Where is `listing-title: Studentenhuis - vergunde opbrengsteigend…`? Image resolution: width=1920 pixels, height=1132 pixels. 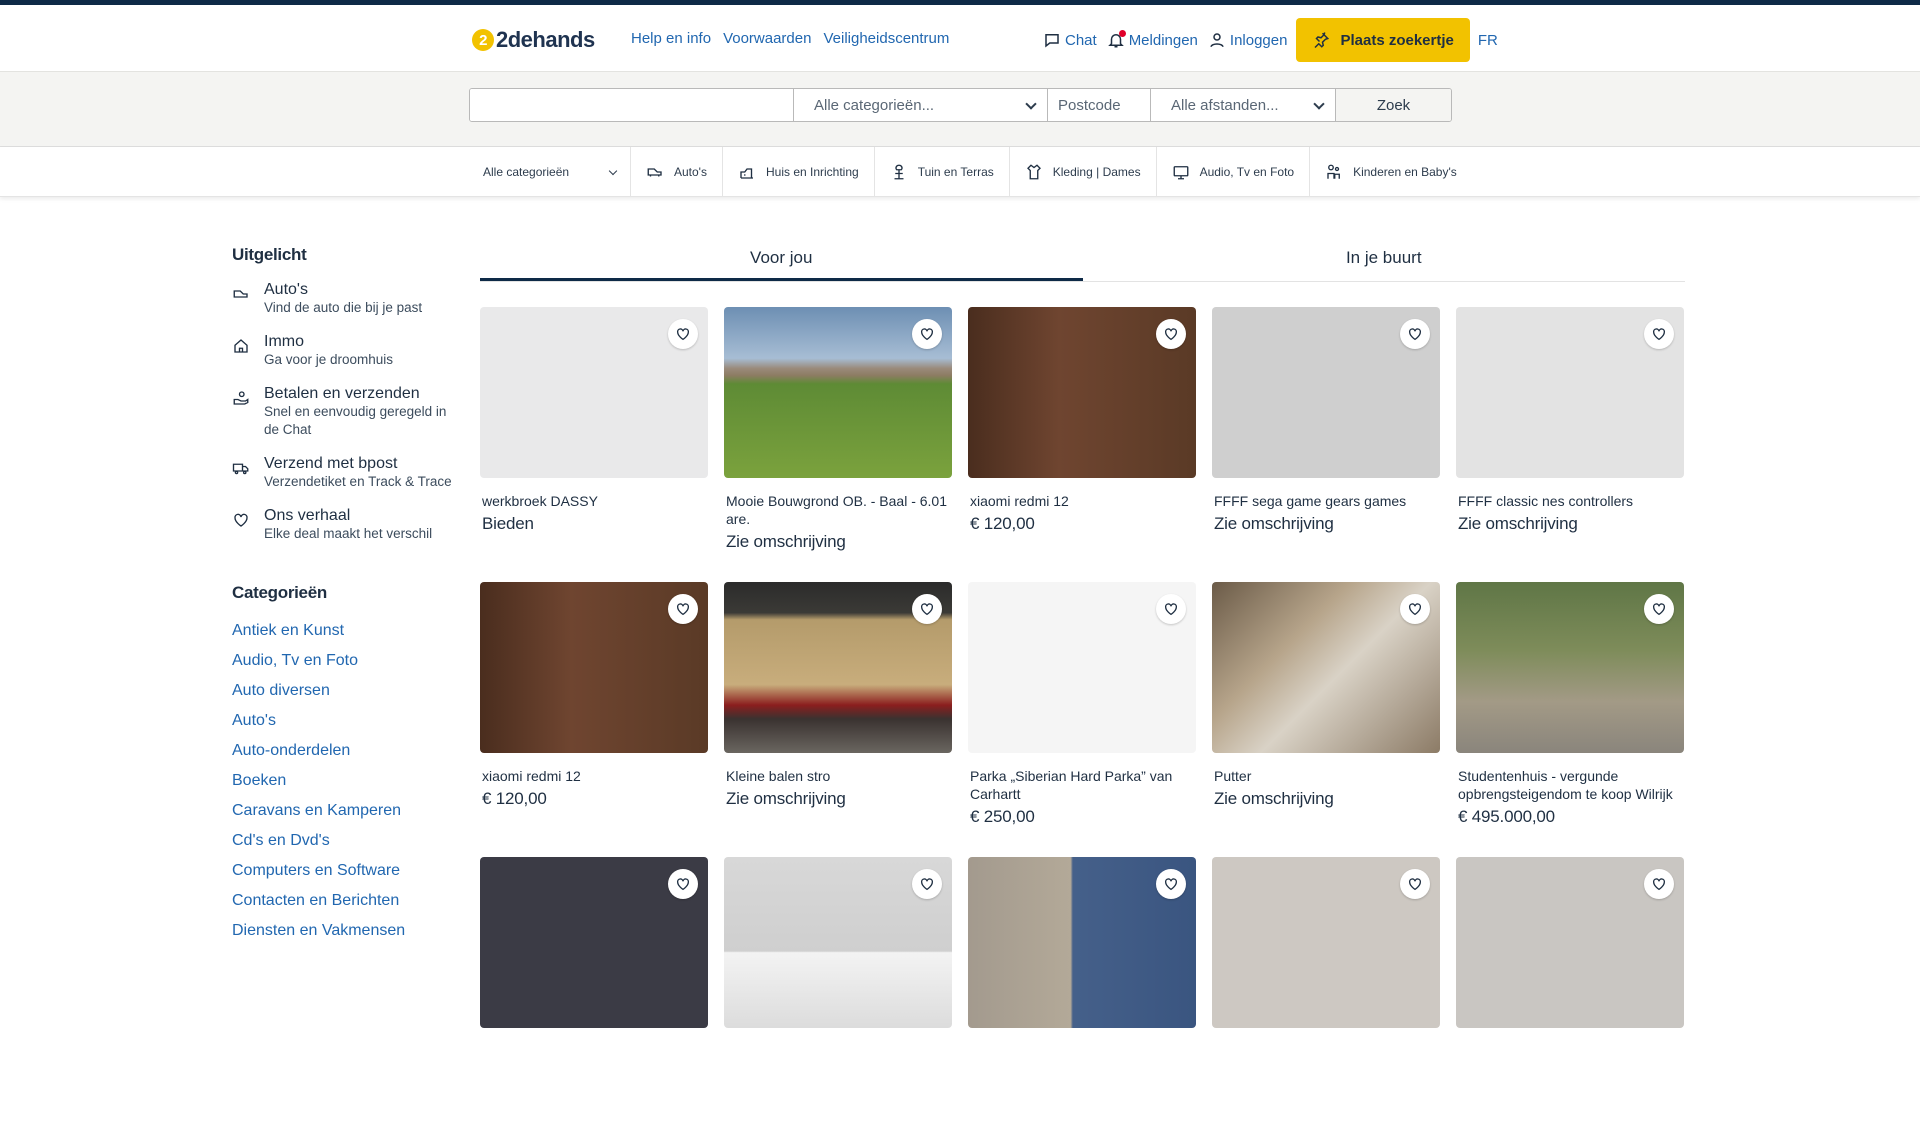
listing-title: Studentenhuis - vergunde opbrengsteigend… is located at coordinates (1570, 785).